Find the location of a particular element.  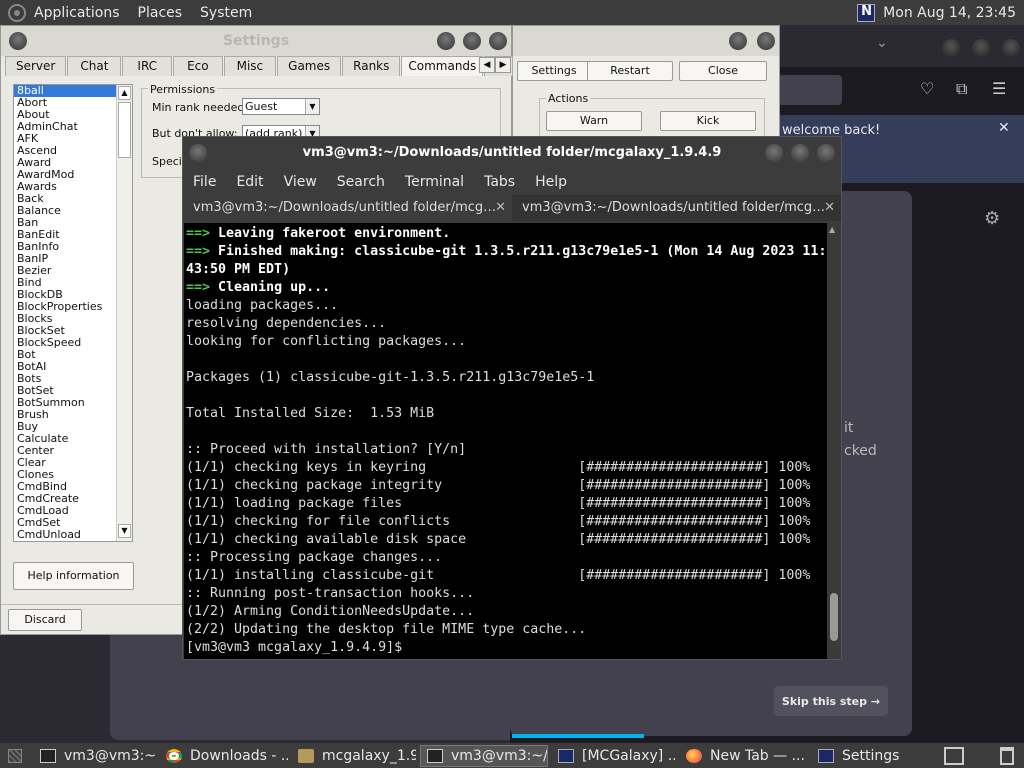

pocket-icon: ♡ is located at coordinates (927, 88).